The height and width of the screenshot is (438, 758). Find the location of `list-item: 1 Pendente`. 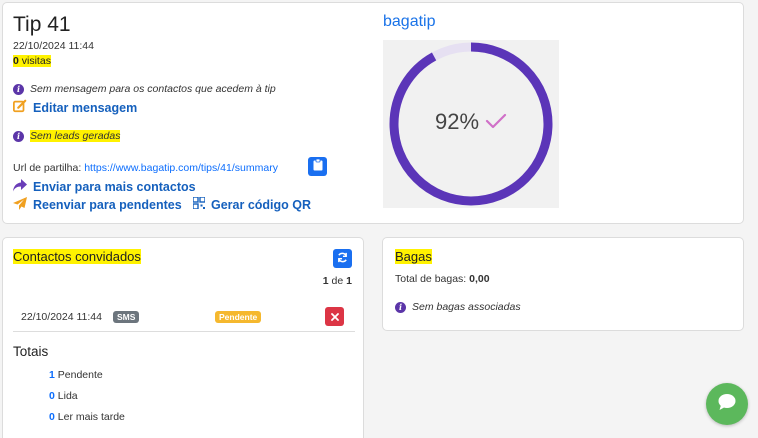

list-item: 1 Pendente is located at coordinates (87, 379).